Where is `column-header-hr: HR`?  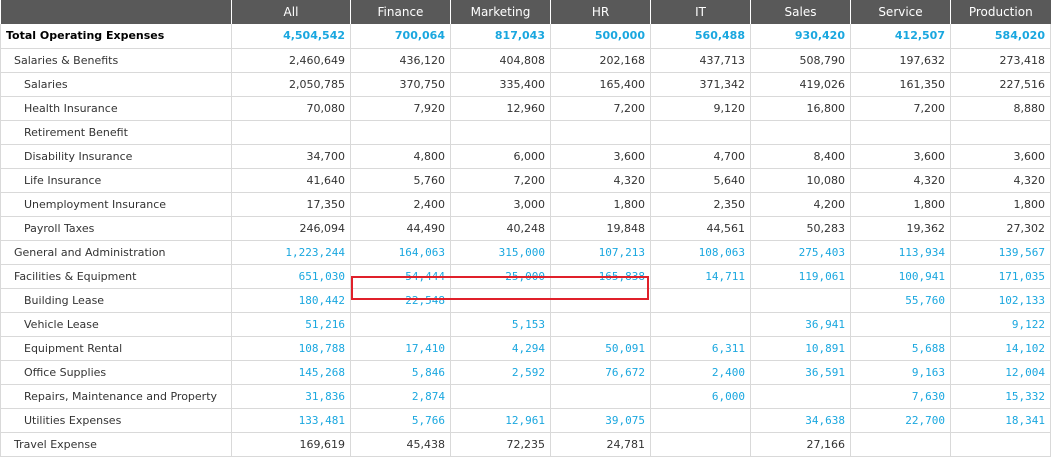
column-header-hr: HR is located at coordinates (600, 12).